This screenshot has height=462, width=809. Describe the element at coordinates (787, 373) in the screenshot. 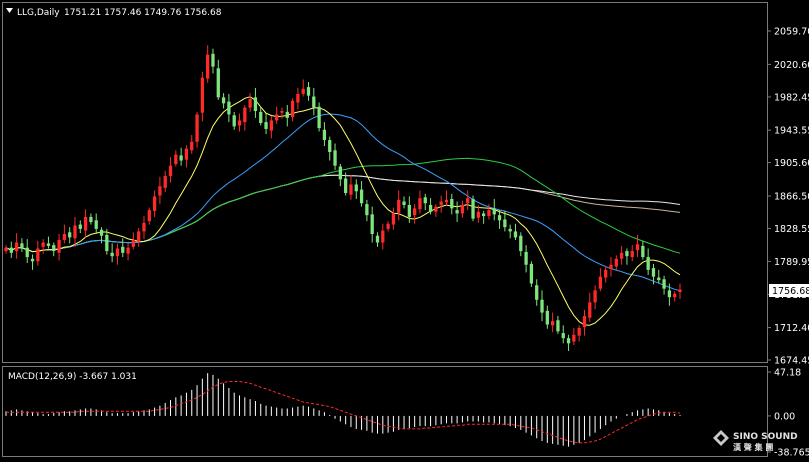

I see `macd-tick-label: 47.18` at that location.